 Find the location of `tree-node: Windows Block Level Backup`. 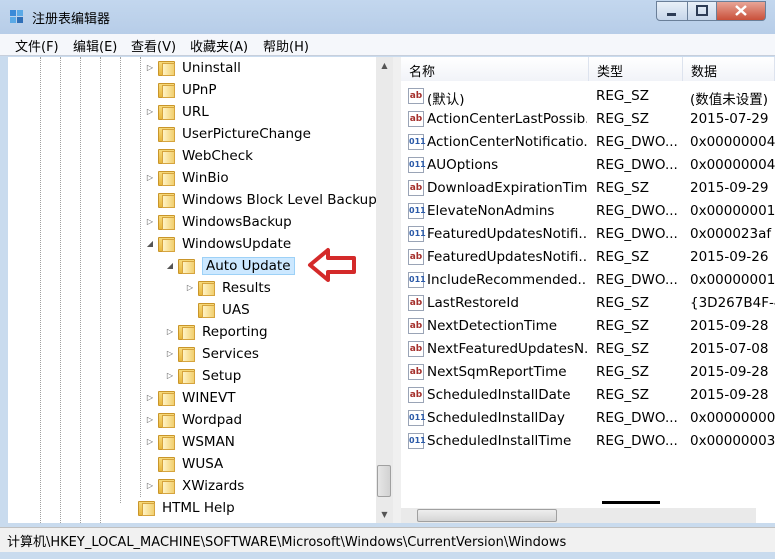

tree-node: Windows Block Level Backup is located at coordinates (192, 201).